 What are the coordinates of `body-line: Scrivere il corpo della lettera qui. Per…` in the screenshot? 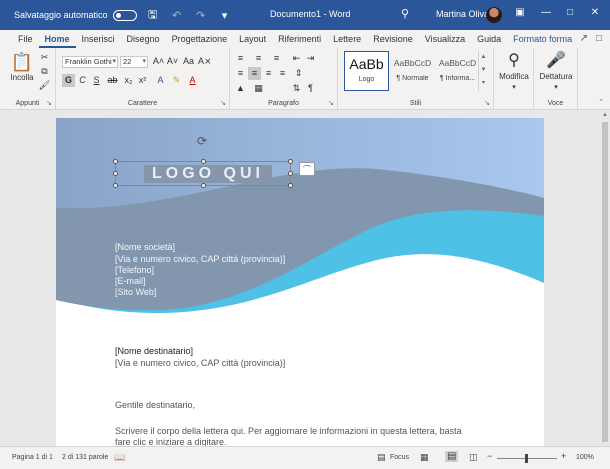 It's located at (288, 431).